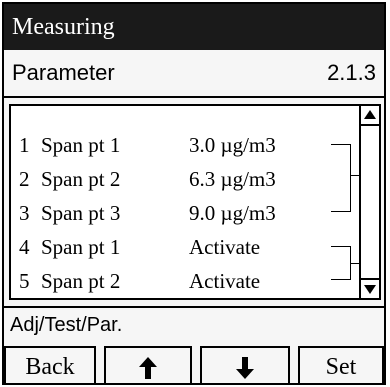 Image resolution: width=390 pixels, height=387 pixels. What do you see at coordinates (341, 364) in the screenshot?
I see `set-button: Set` at bounding box center [341, 364].